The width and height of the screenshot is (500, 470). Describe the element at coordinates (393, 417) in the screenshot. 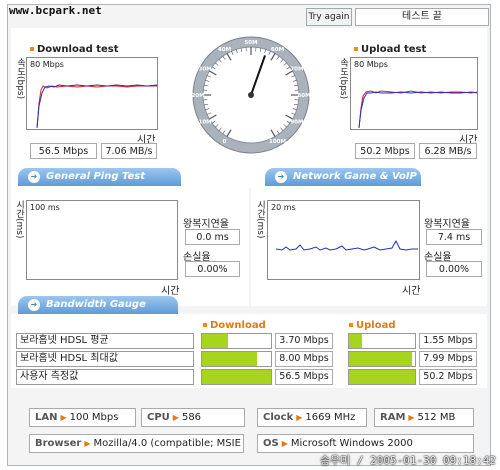

I see `ram-key: RAM` at that location.